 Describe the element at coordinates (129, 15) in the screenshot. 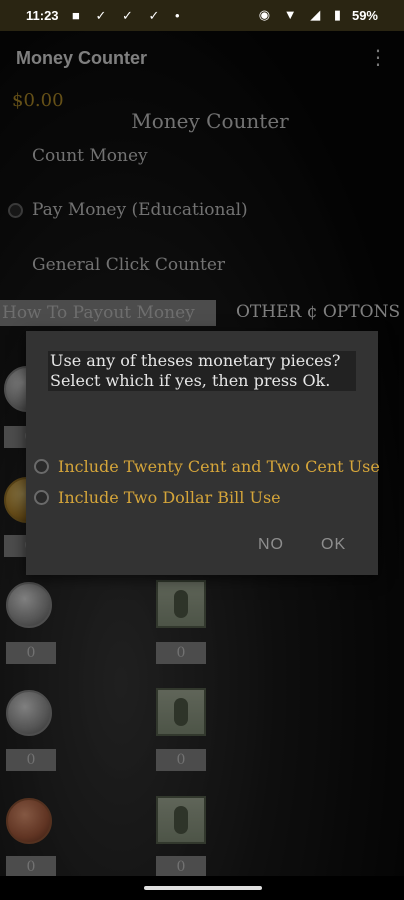

I see `notification-icons: ■ ✓ ✓ ✓ •` at that location.